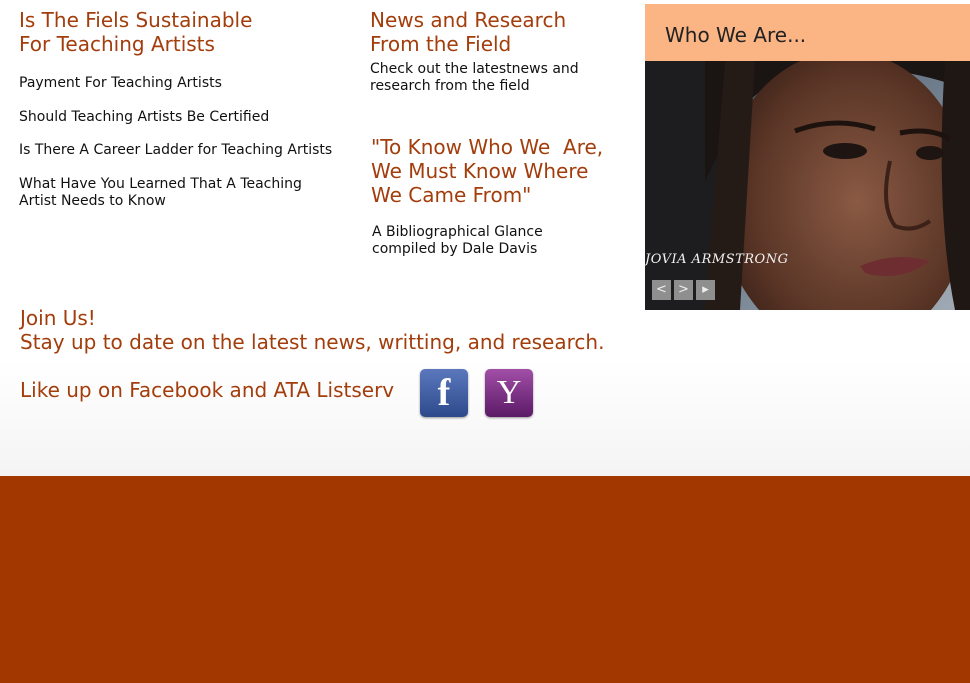 This screenshot has height=683, width=970. Describe the element at coordinates (451, 195) in the screenshot. I see `quote-line3: We Came From"` at that location.